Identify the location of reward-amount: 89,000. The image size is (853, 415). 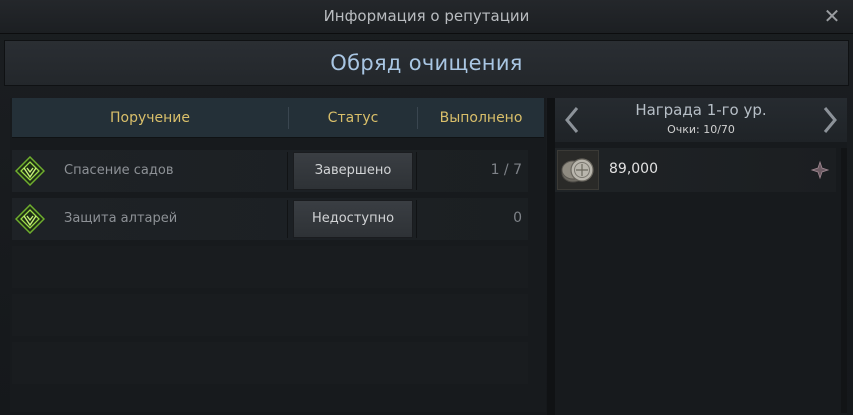
(633, 169).